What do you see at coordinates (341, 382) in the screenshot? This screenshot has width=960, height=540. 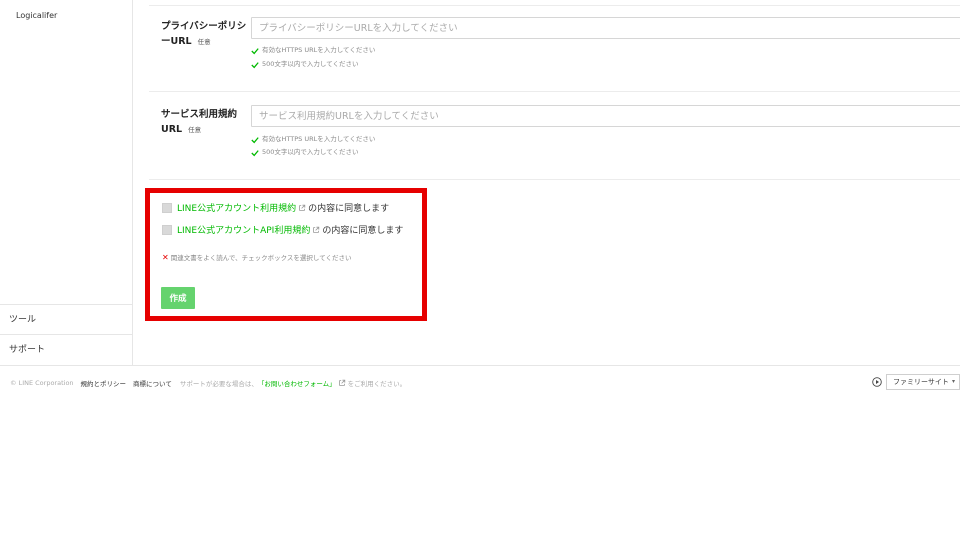 I see `external-link-icon` at bounding box center [341, 382].